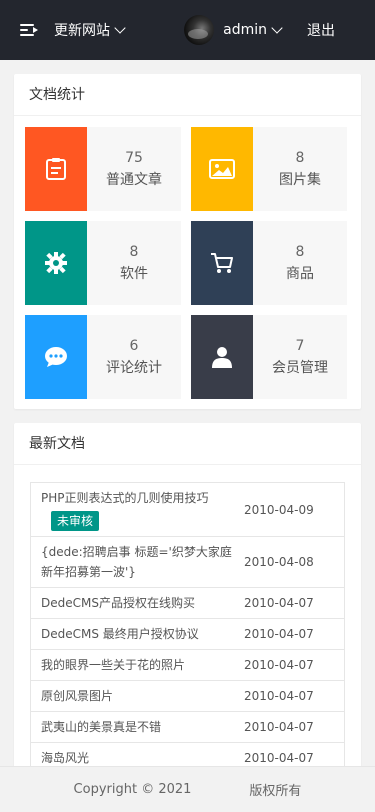 Image resolution: width=375 pixels, height=812 pixels. I want to click on stats-card-title: 文档统计, so click(187, 95).